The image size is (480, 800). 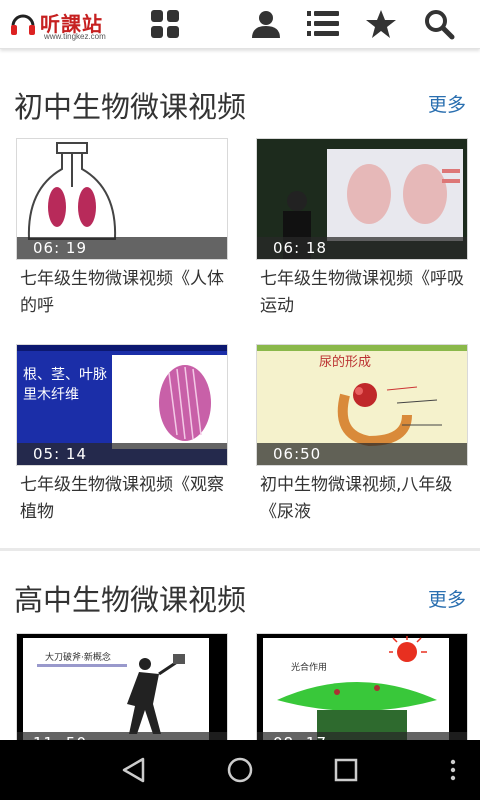 I want to click on video-thumbnail: 06: 18, so click(x=362, y=199).